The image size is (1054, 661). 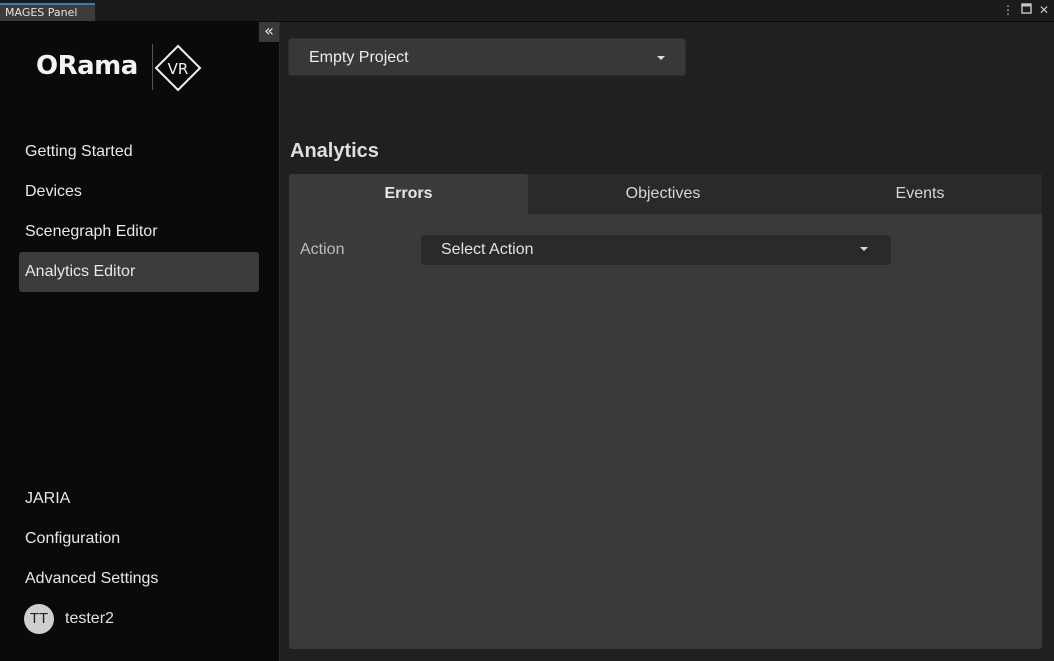 I want to click on user-profile: TT tester2, so click(x=69, y=619).